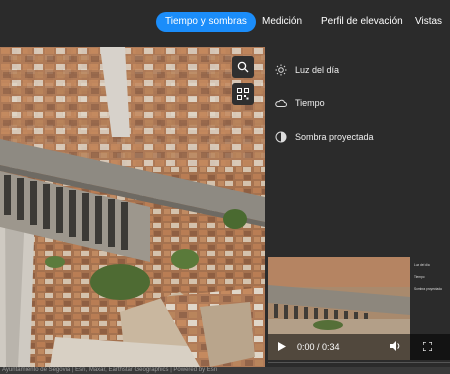 This screenshot has width=450, height=374. What do you see at coordinates (428, 22) in the screenshot?
I see `tab-vistas: Vistas` at bounding box center [428, 22].